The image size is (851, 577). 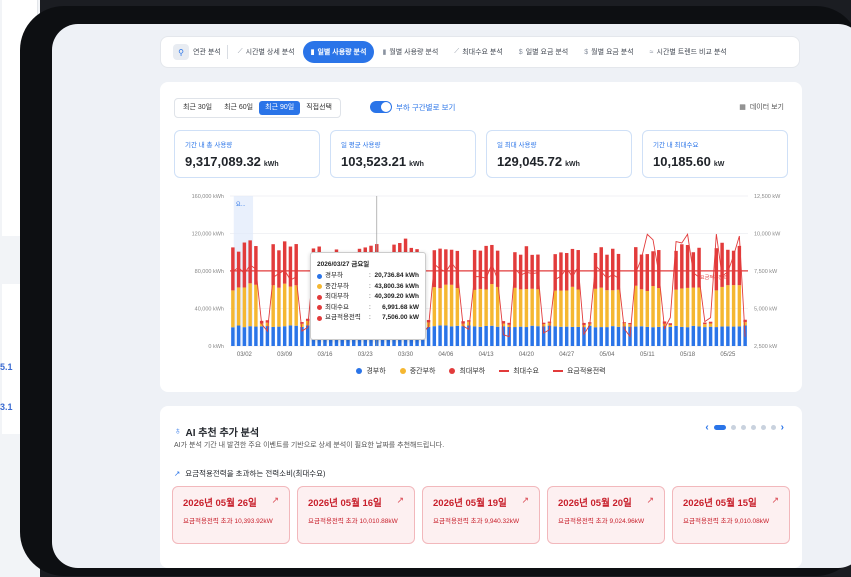 I want to click on stat-value: 129,045.72, so click(x=530, y=161).